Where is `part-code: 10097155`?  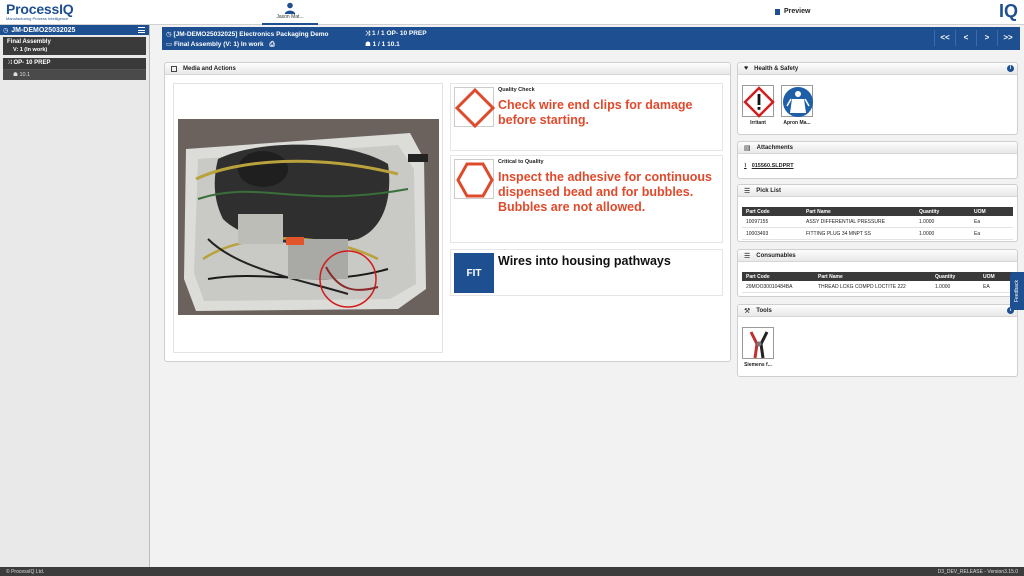
part-code: 10097155 is located at coordinates (772, 222).